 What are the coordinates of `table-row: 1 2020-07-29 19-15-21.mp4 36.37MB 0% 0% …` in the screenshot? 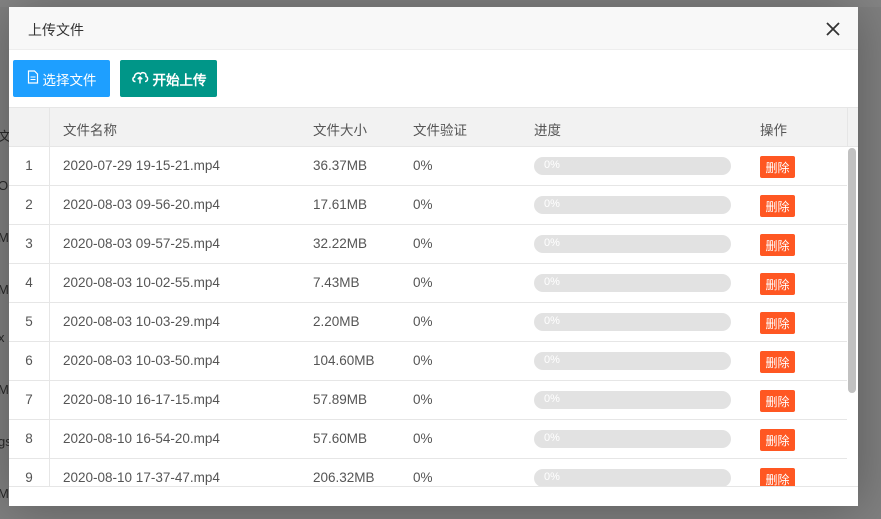 It's located at (428, 166).